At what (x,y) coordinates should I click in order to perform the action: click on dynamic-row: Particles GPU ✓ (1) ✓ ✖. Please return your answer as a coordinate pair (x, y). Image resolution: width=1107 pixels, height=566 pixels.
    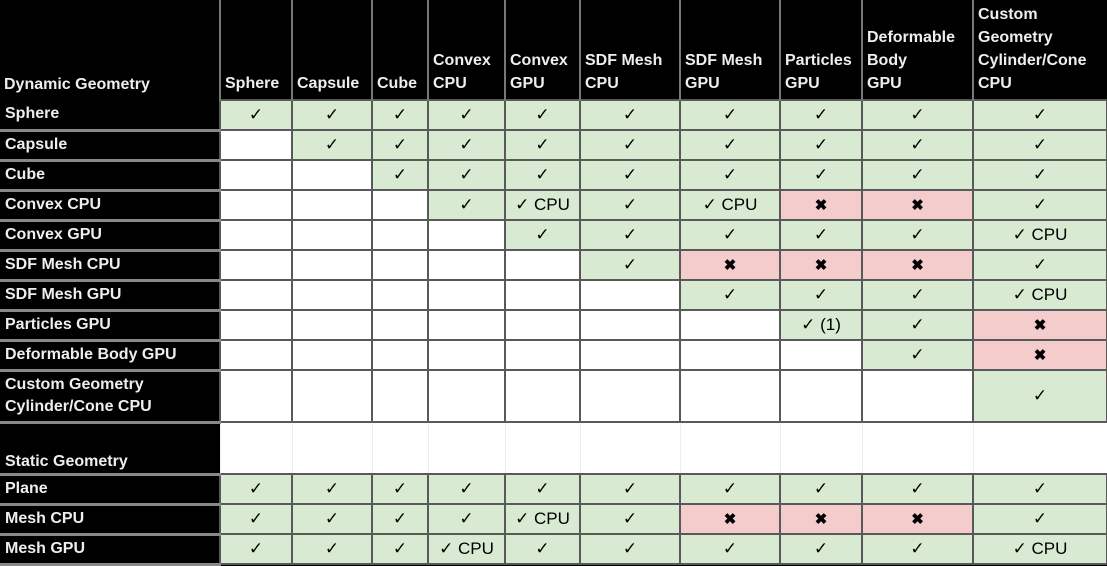
    Looking at the image, I should click on (553, 325).